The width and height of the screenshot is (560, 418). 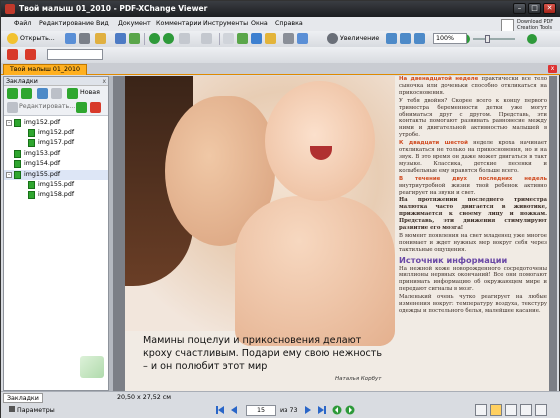 I want to click on fit-page-icon, so click(x=288, y=38).